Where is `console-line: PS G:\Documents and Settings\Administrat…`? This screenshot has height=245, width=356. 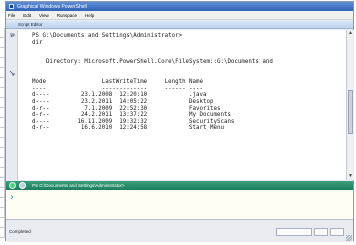 console-line: PS G:\Documents and Settings\Administrat… is located at coordinates (107, 36).